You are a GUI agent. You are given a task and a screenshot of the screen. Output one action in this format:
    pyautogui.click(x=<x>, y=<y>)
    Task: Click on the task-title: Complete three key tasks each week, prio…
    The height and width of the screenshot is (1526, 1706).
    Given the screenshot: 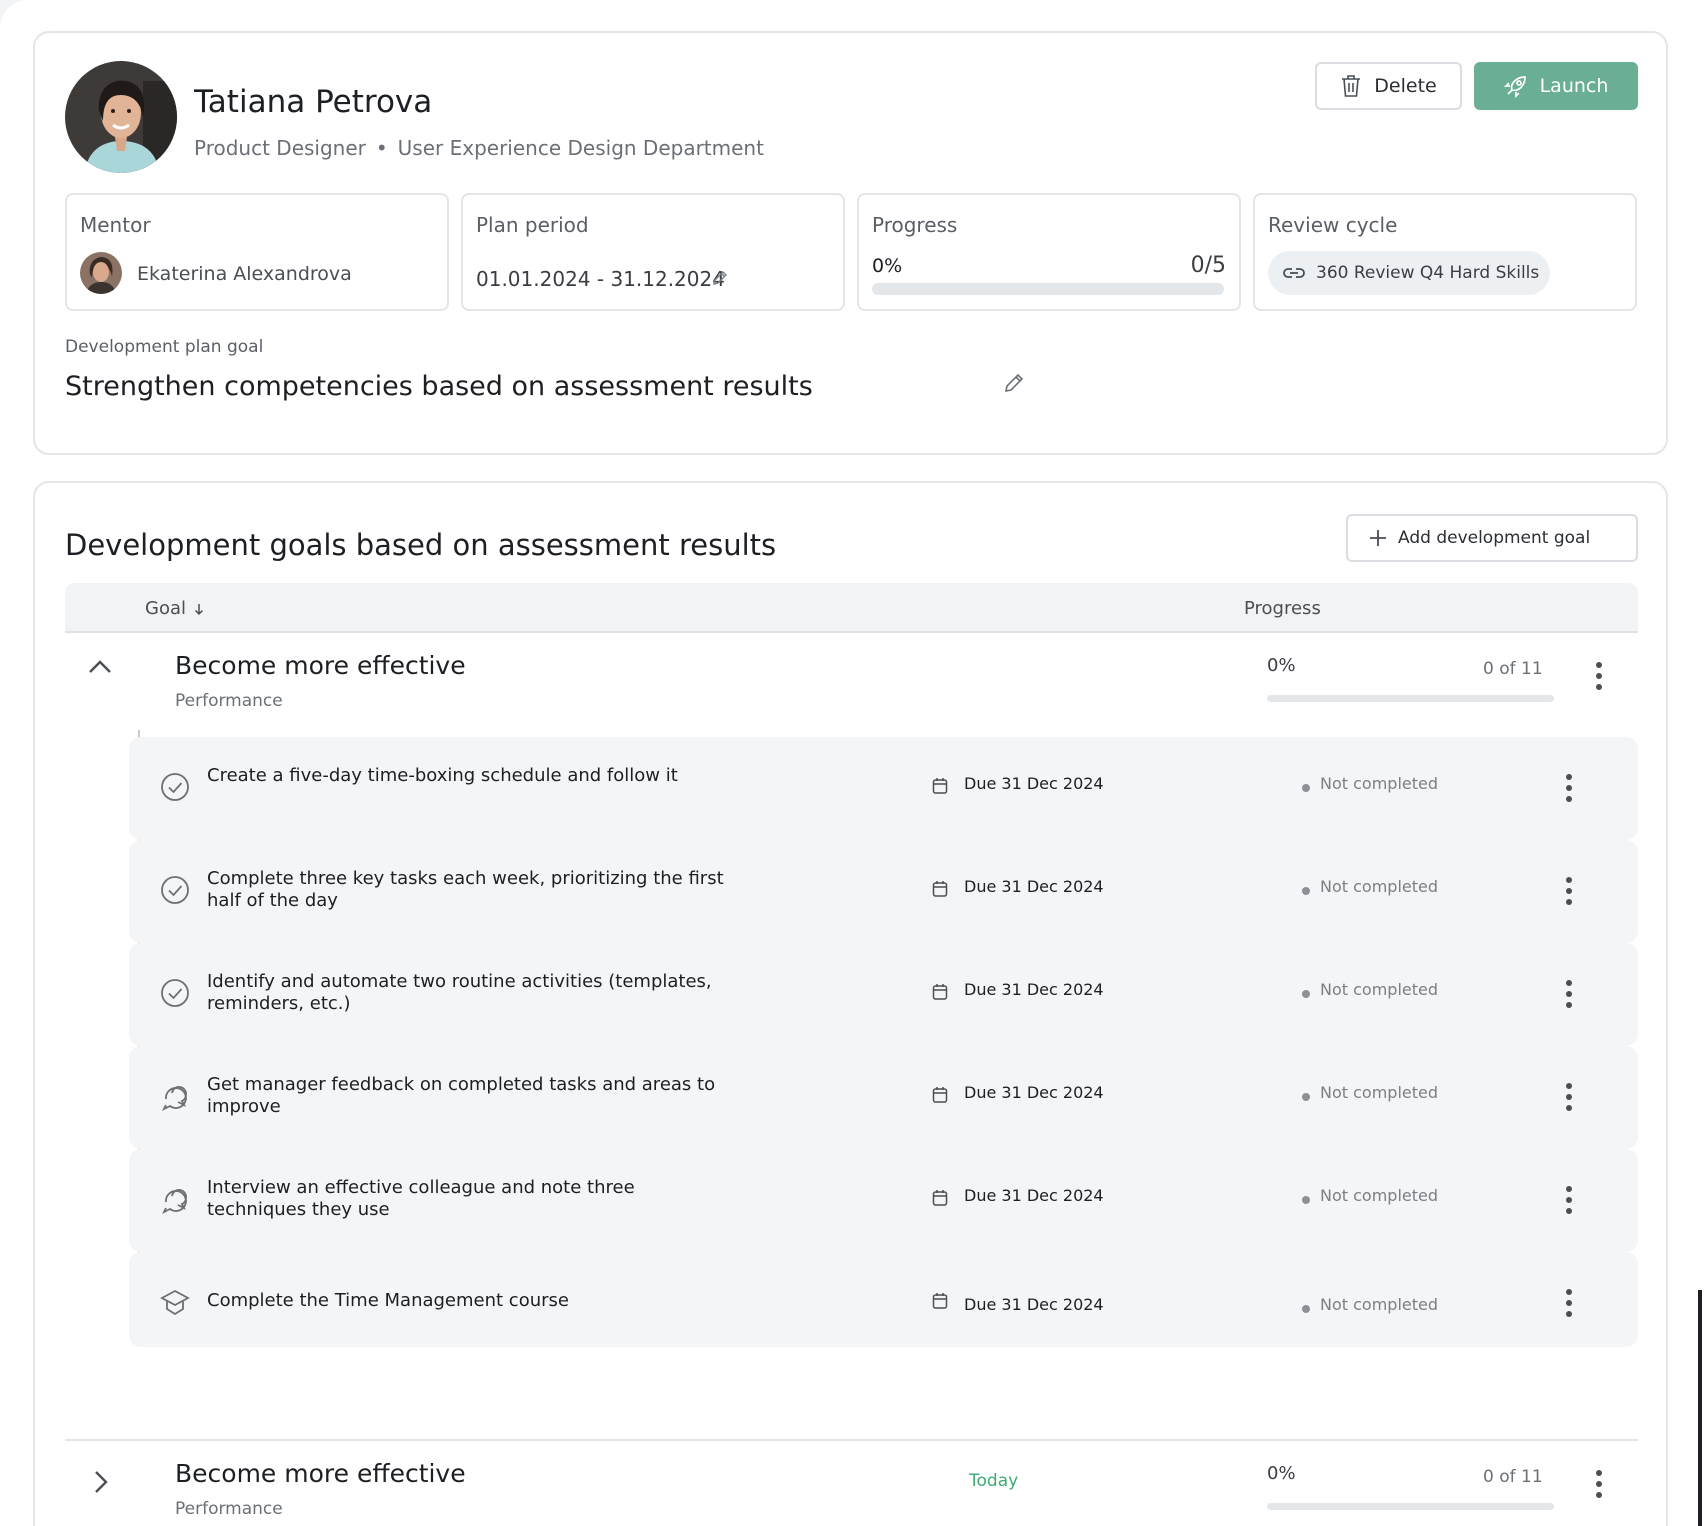 What is the action you would take?
    pyautogui.click(x=467, y=890)
    